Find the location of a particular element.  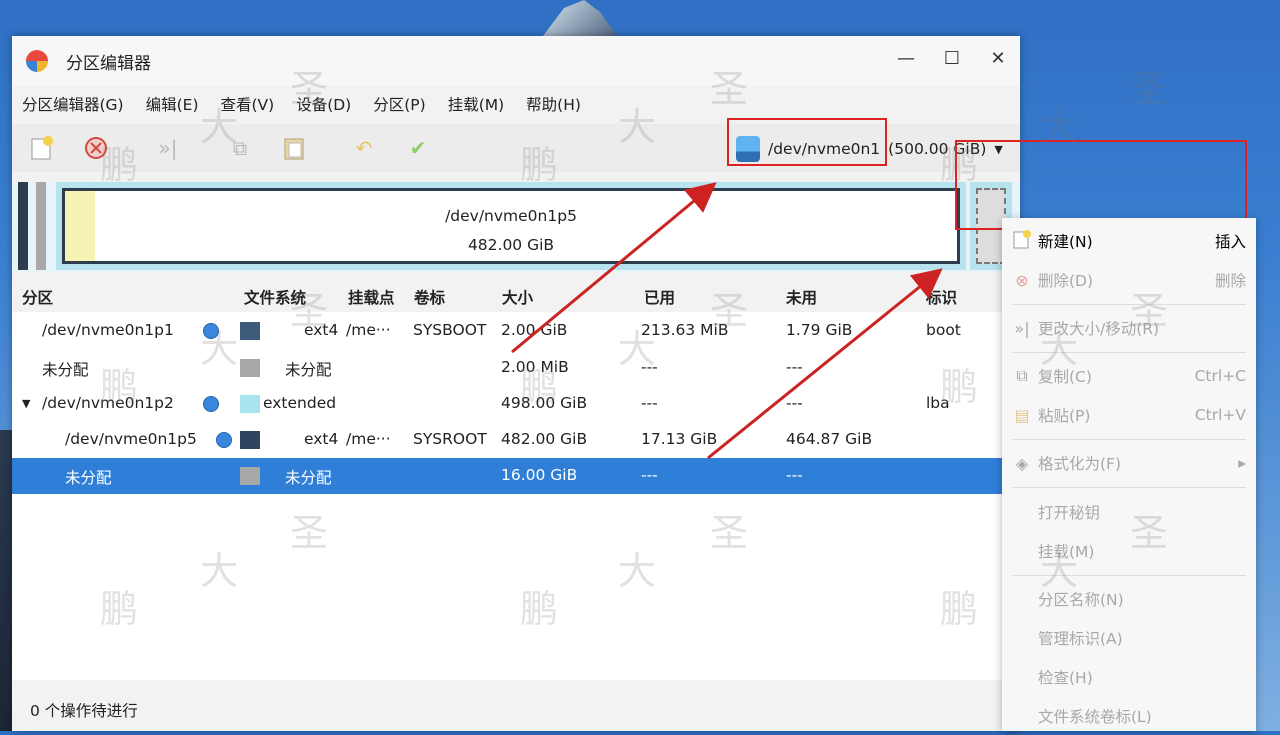

close-button: ✕ is located at coordinates (998, 58).